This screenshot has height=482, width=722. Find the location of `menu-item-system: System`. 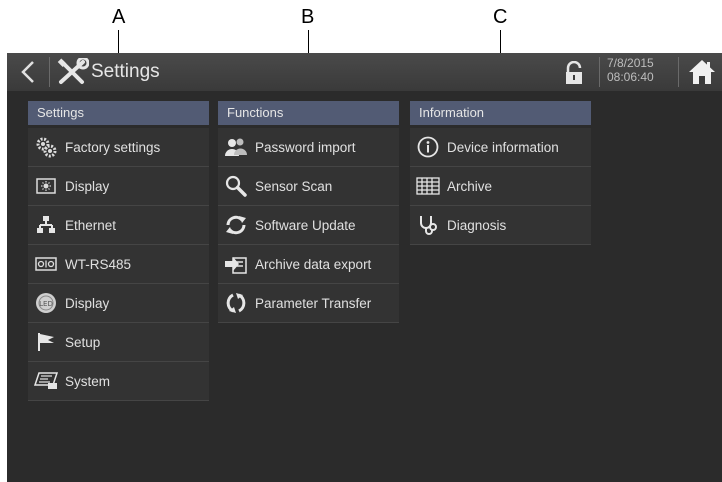

menu-item-system: System is located at coordinates (118, 381).